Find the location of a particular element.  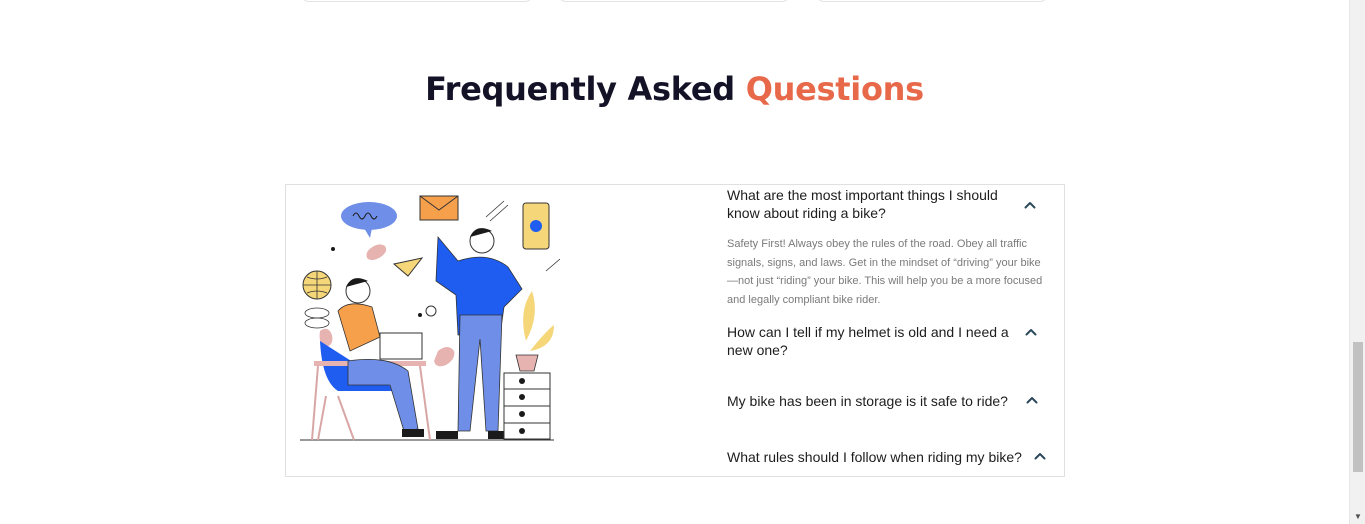

faq-illustration is located at coordinates (430, 318).